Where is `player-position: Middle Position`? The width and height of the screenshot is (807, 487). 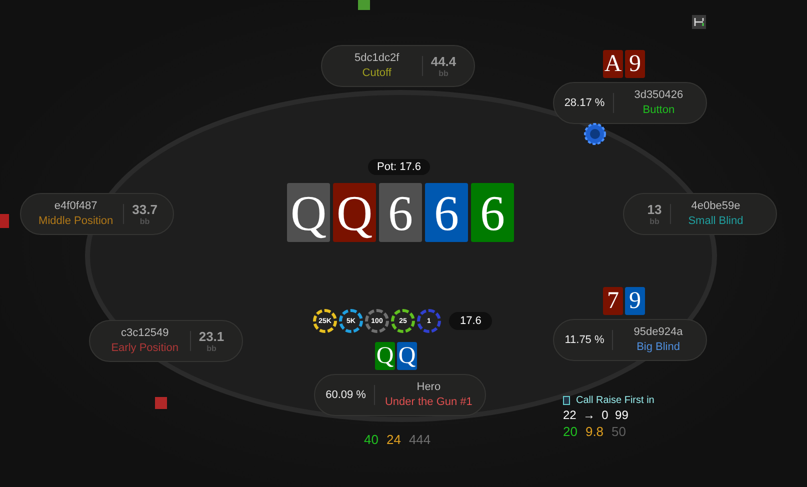 player-position: Middle Position is located at coordinates (76, 221).